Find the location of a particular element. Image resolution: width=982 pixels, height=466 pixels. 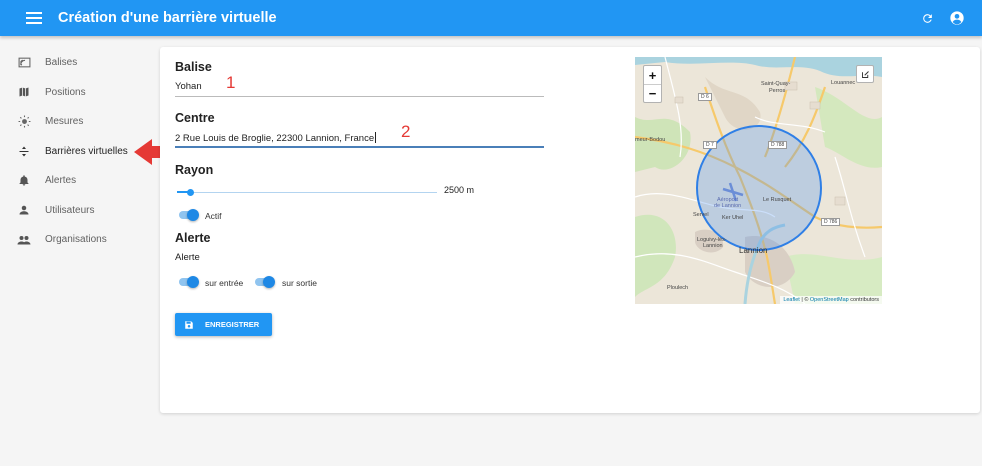

sidebar-item-label: Balises is located at coordinates (61, 63).